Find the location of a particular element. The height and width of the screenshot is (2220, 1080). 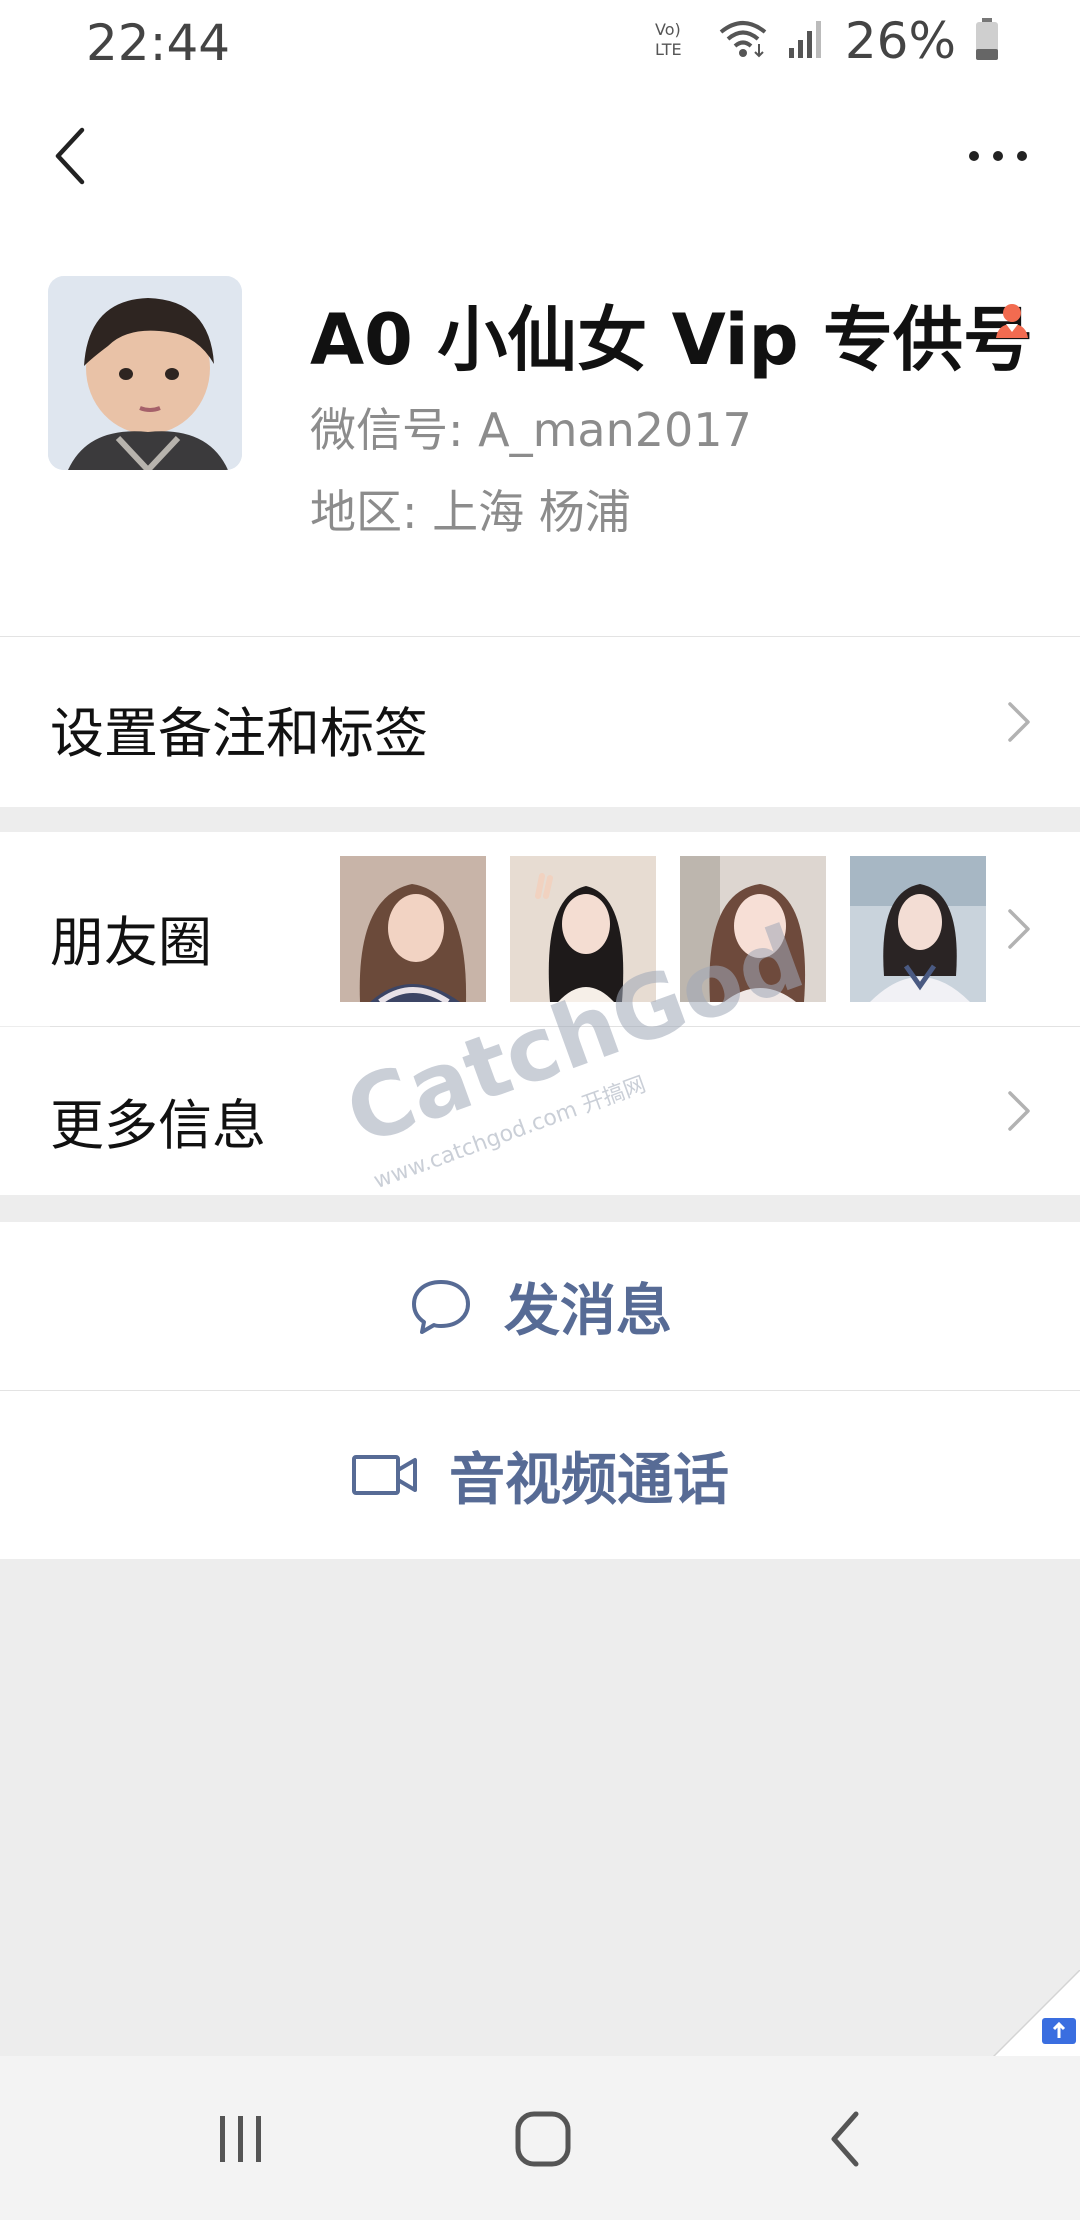

more-button is located at coordinates (998, 156).